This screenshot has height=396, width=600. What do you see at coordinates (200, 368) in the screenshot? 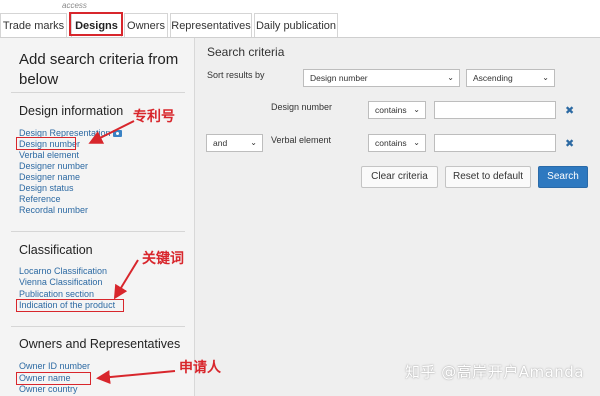
I see `annotation-applicant: 申请人` at bounding box center [200, 368].